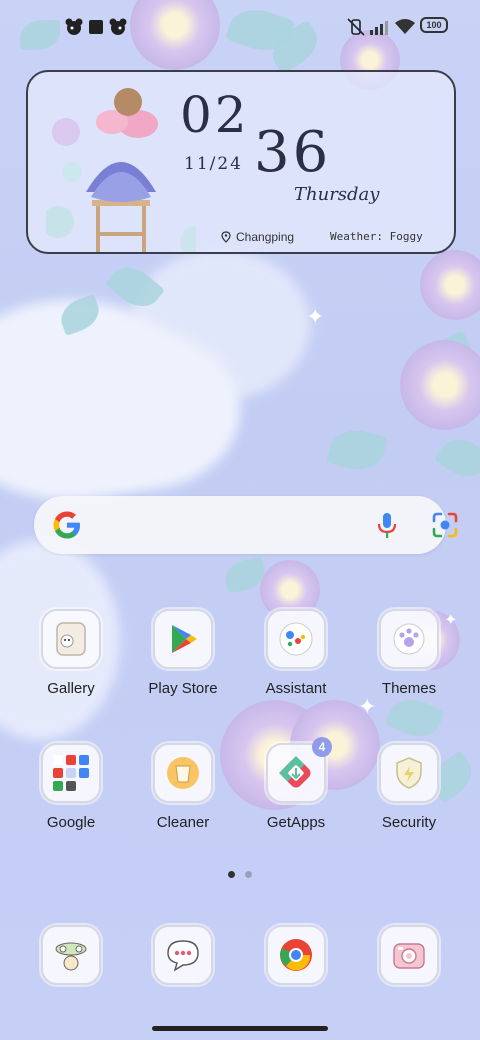  What do you see at coordinates (299, 770) in the screenshot?
I see `getapps-icon: 4` at bounding box center [299, 770].